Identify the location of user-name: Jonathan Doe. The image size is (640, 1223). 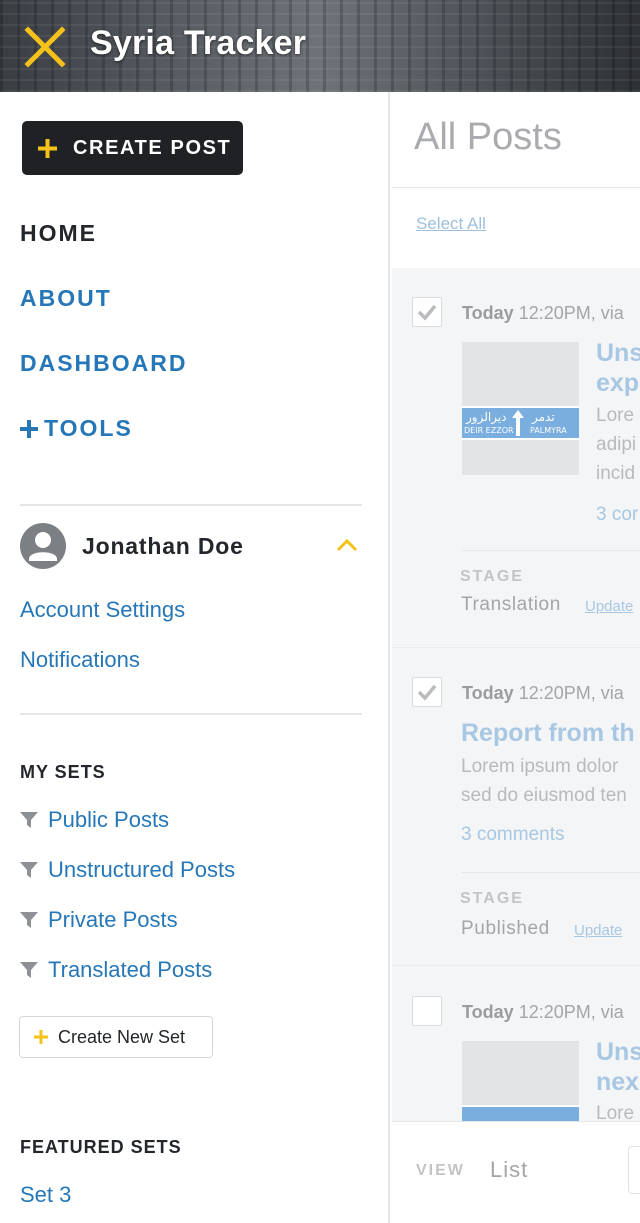
(163, 545).